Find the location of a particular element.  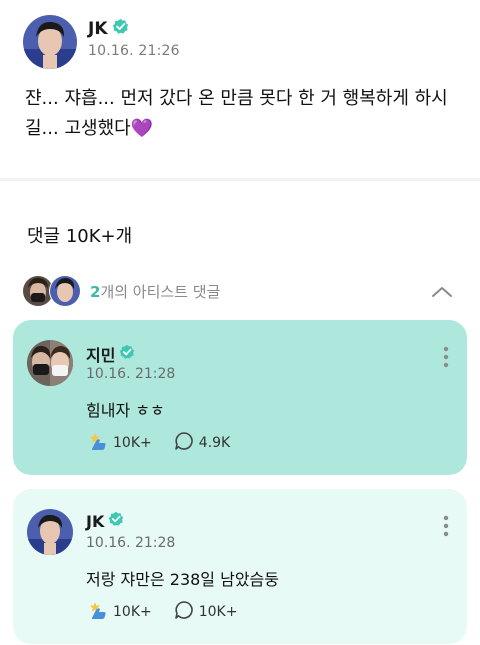

artist-comments-count: 2 is located at coordinates (95, 292).